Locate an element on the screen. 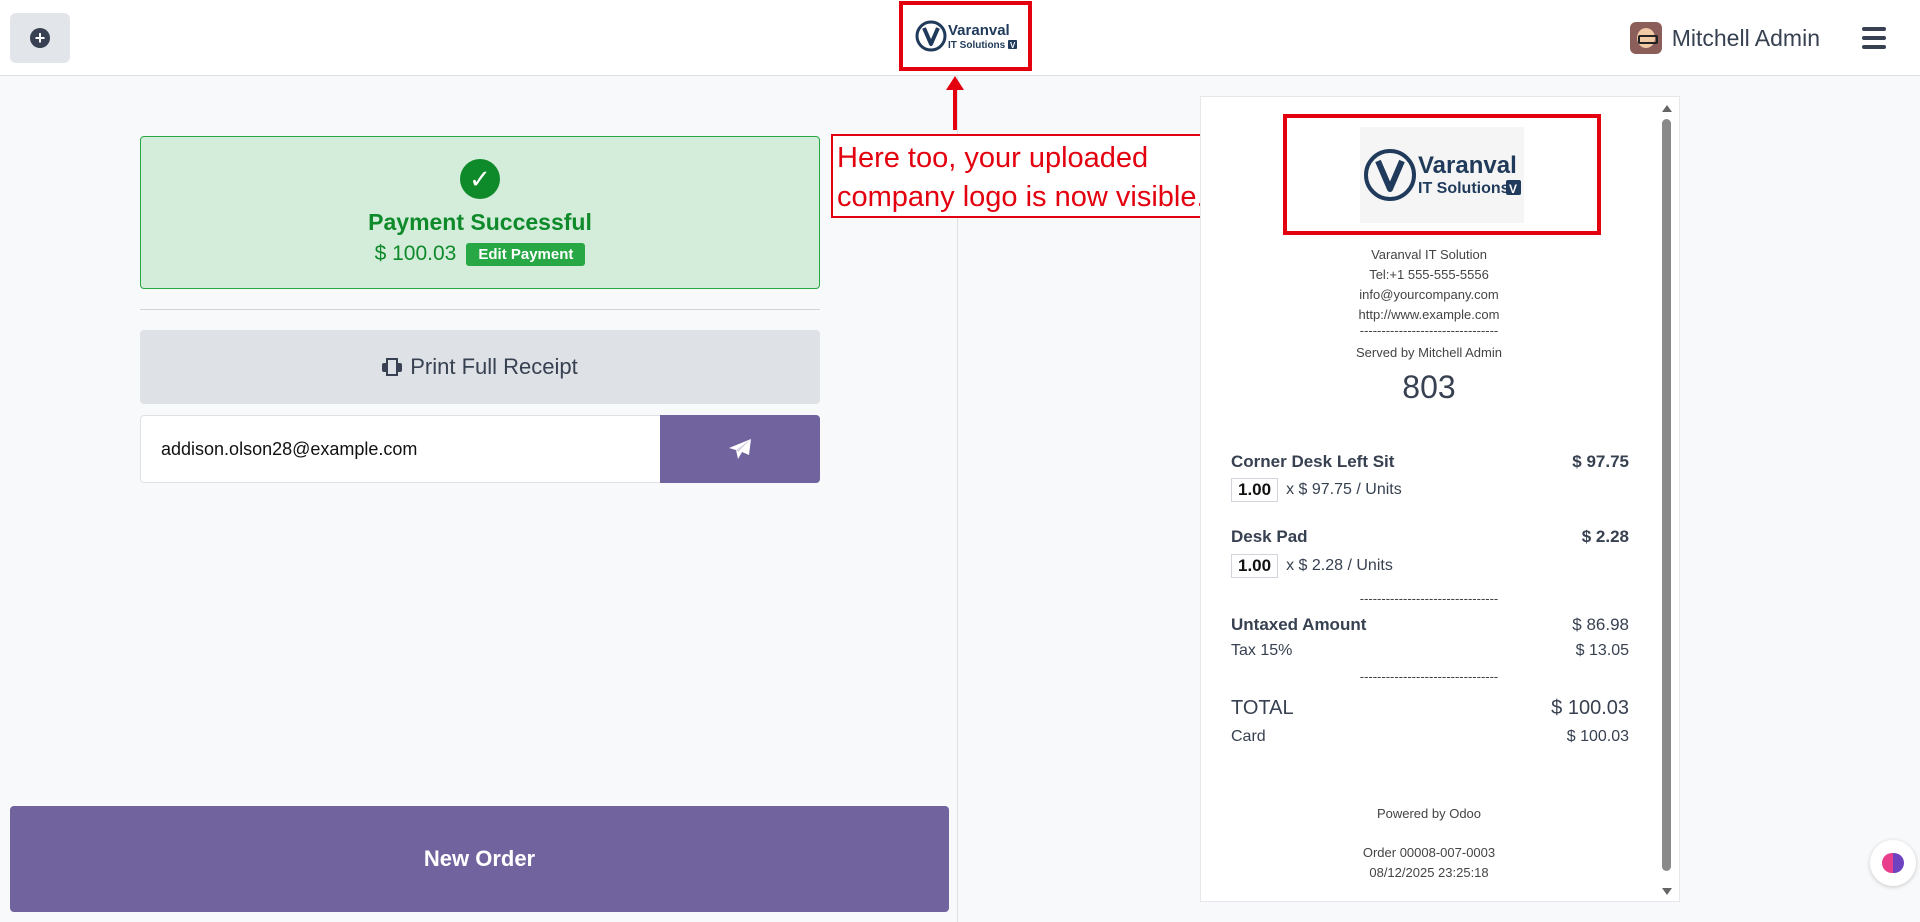 This screenshot has height=922, width=1920. receipt-order-number: 803 is located at coordinates (1429, 387).